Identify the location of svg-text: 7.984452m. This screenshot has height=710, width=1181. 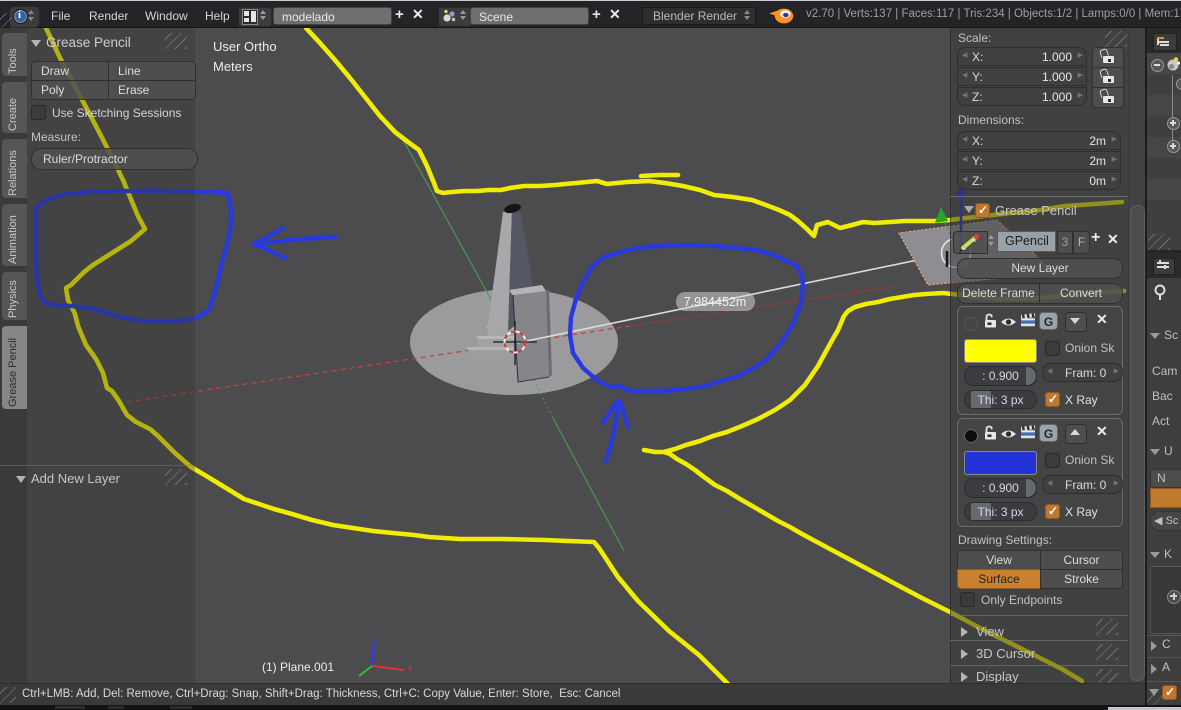
(715, 302).